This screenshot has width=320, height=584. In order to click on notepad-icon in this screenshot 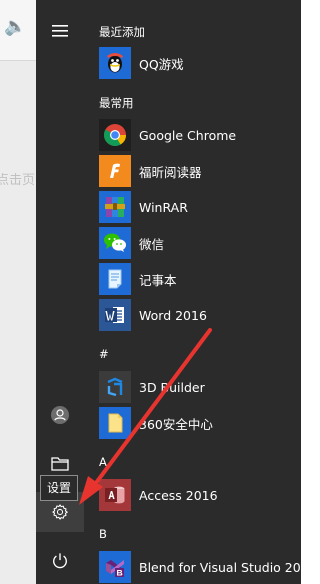, I will do `click(115, 279)`.